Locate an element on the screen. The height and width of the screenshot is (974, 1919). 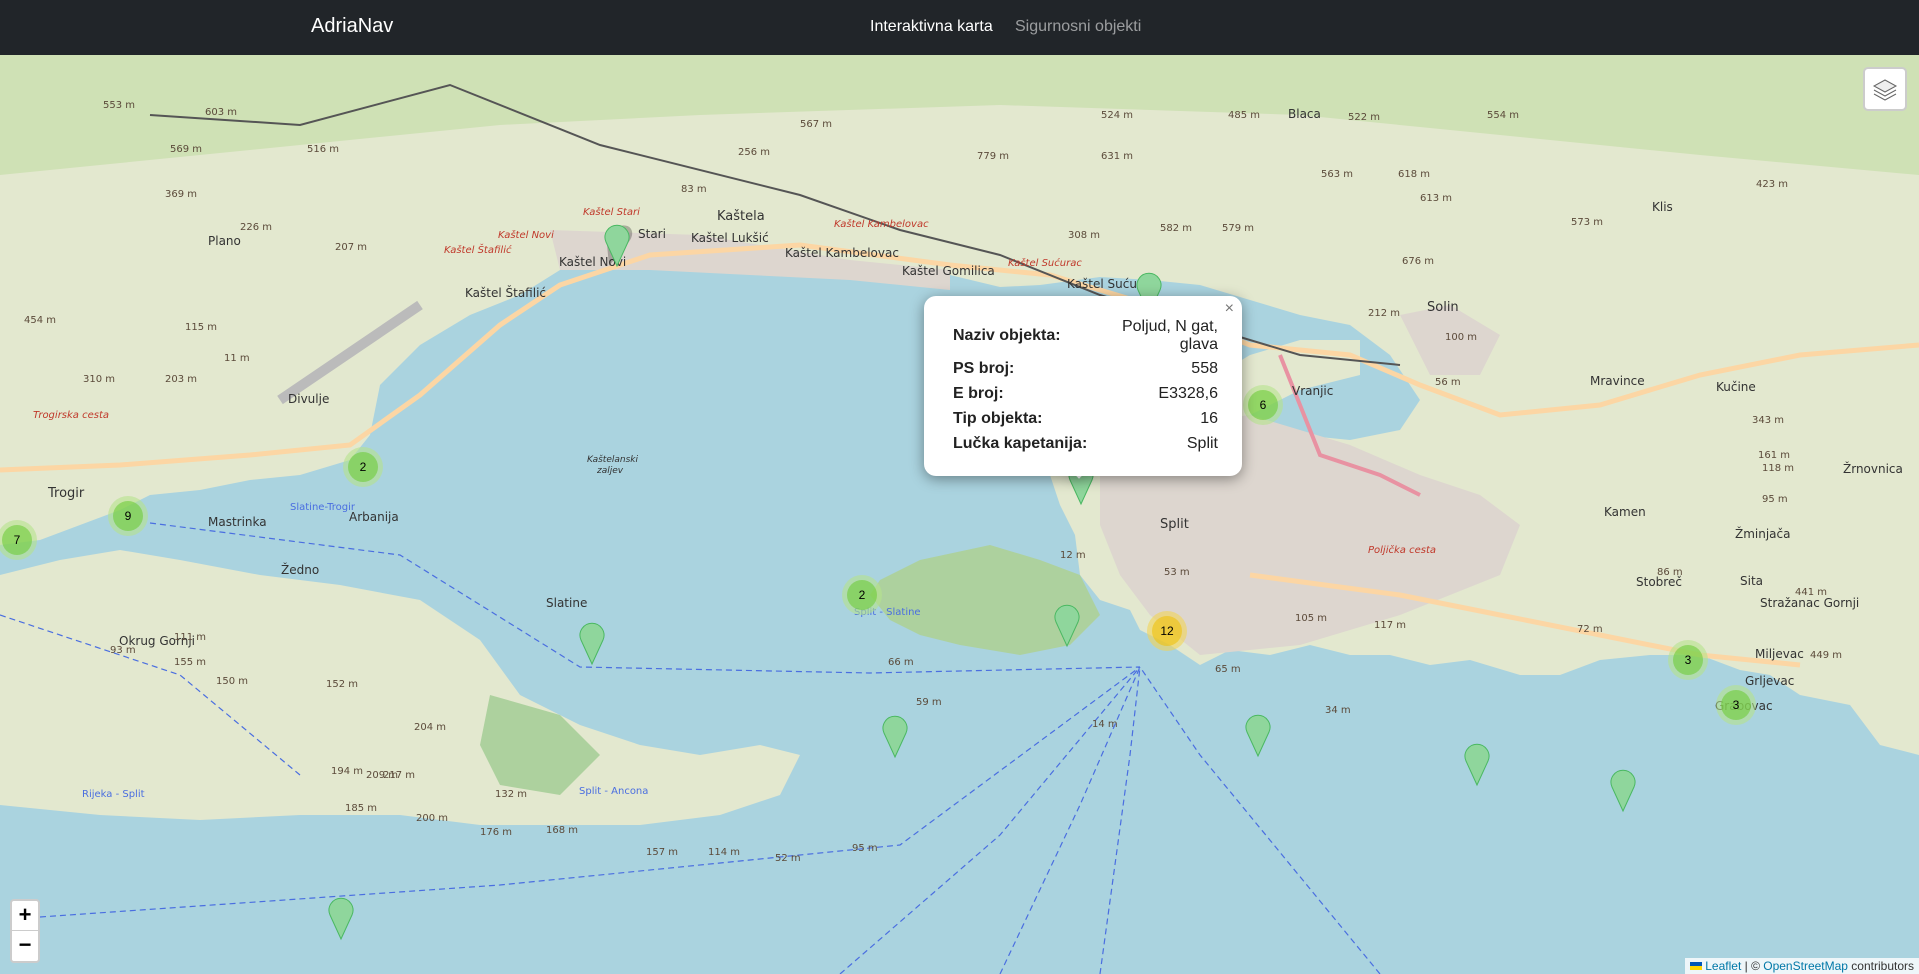
svg-text: 93 m is located at coordinates (123, 650).